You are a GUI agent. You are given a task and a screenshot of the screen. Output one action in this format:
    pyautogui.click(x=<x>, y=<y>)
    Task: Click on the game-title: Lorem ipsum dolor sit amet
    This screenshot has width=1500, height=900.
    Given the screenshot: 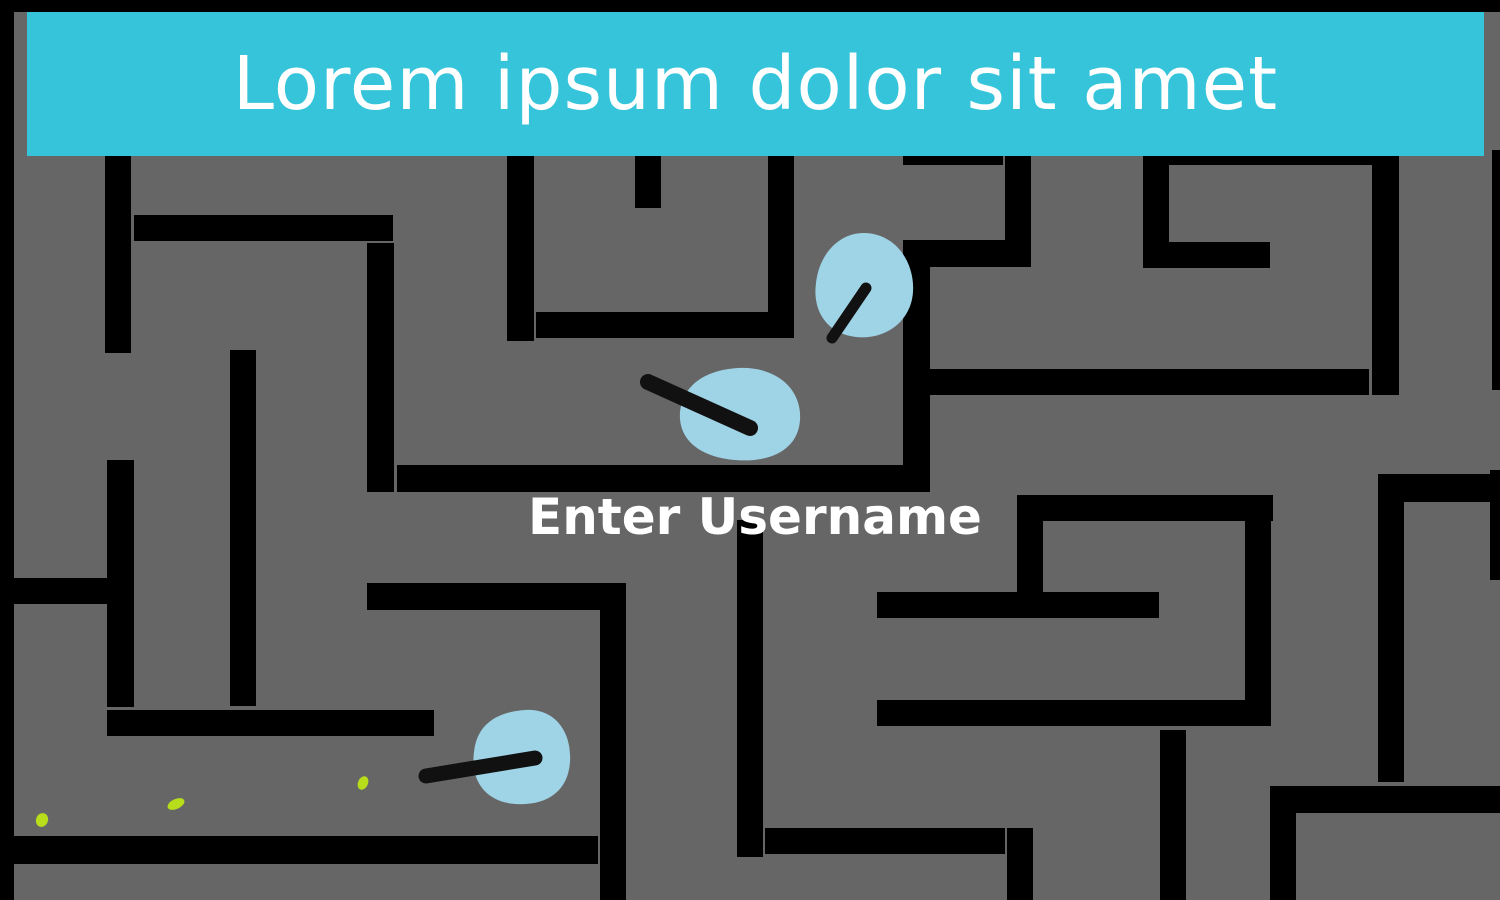 What is the action you would take?
    pyautogui.click(x=755, y=84)
    